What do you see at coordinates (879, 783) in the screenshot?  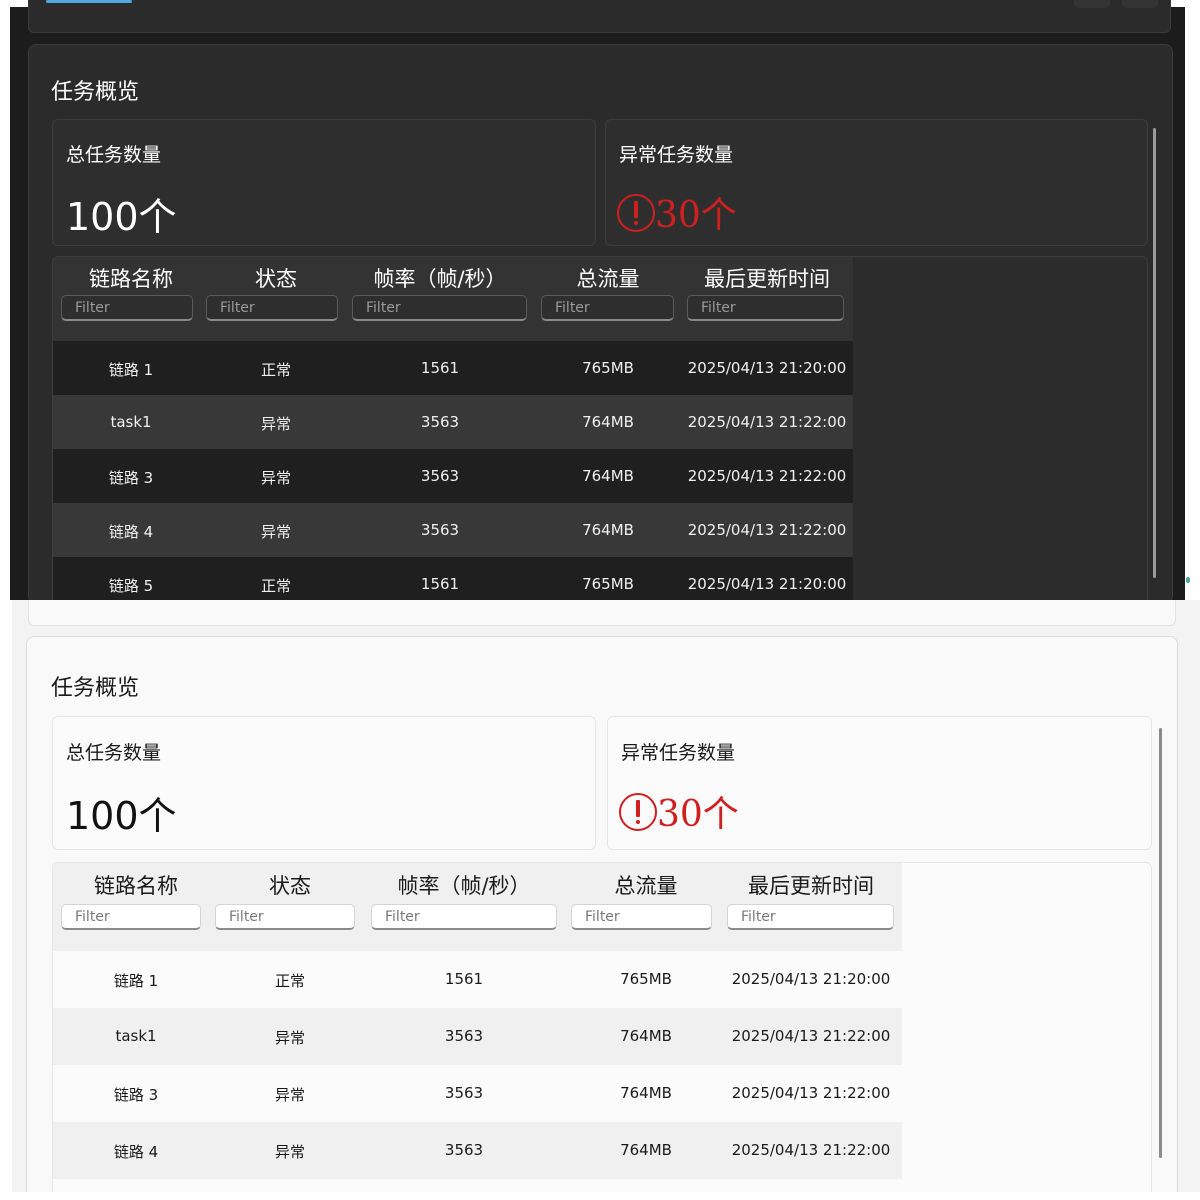 I see `abnormal-tasks-card: 异常任务数量 30个` at bounding box center [879, 783].